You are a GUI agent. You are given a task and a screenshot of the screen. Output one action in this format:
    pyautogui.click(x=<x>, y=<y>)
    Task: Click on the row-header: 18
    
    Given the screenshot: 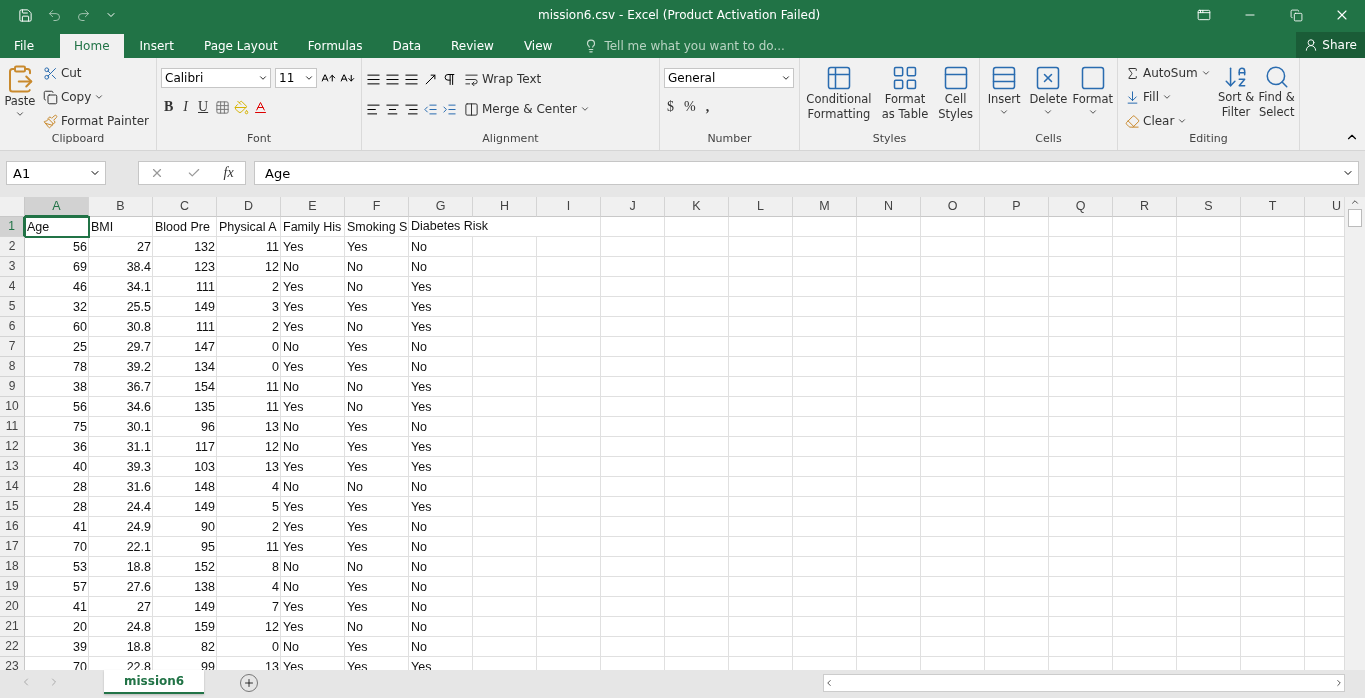 What is the action you would take?
    pyautogui.click(x=12, y=566)
    